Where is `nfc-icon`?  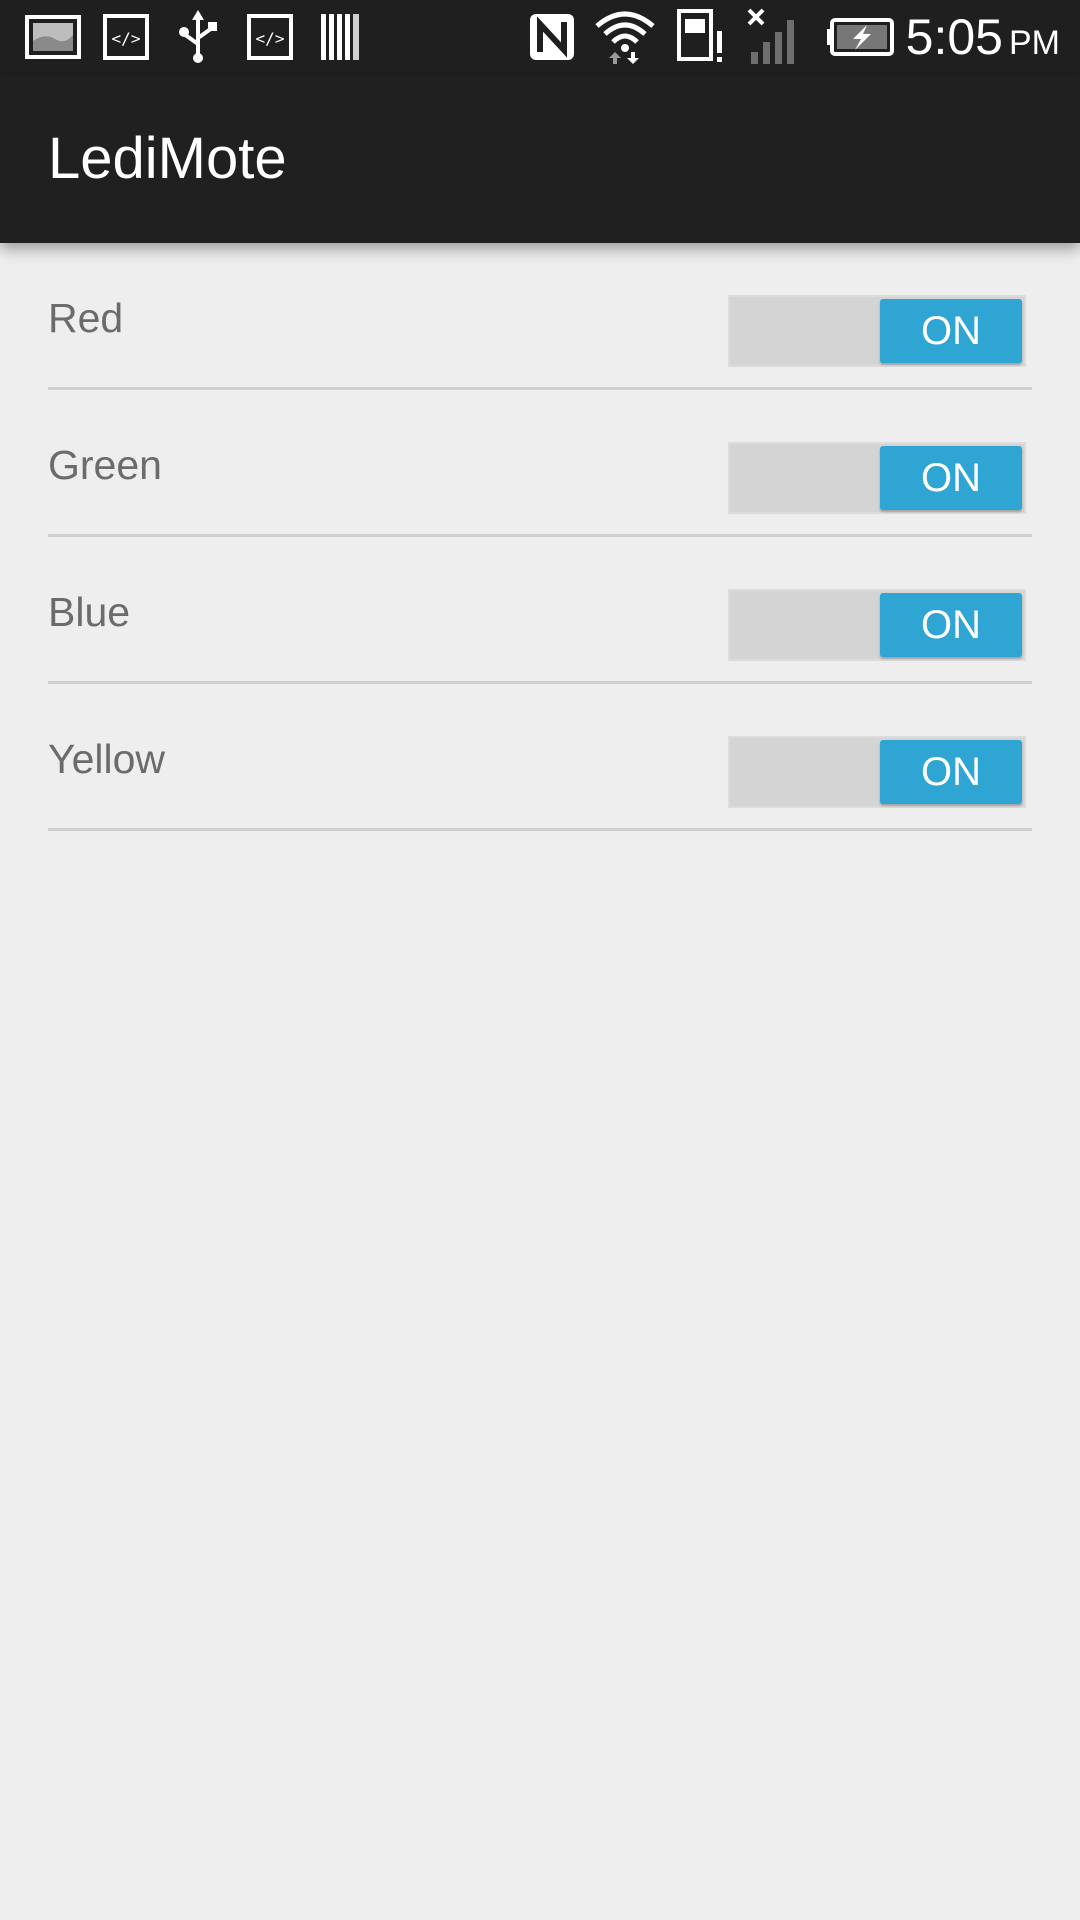
nfc-icon is located at coordinates (552, 37).